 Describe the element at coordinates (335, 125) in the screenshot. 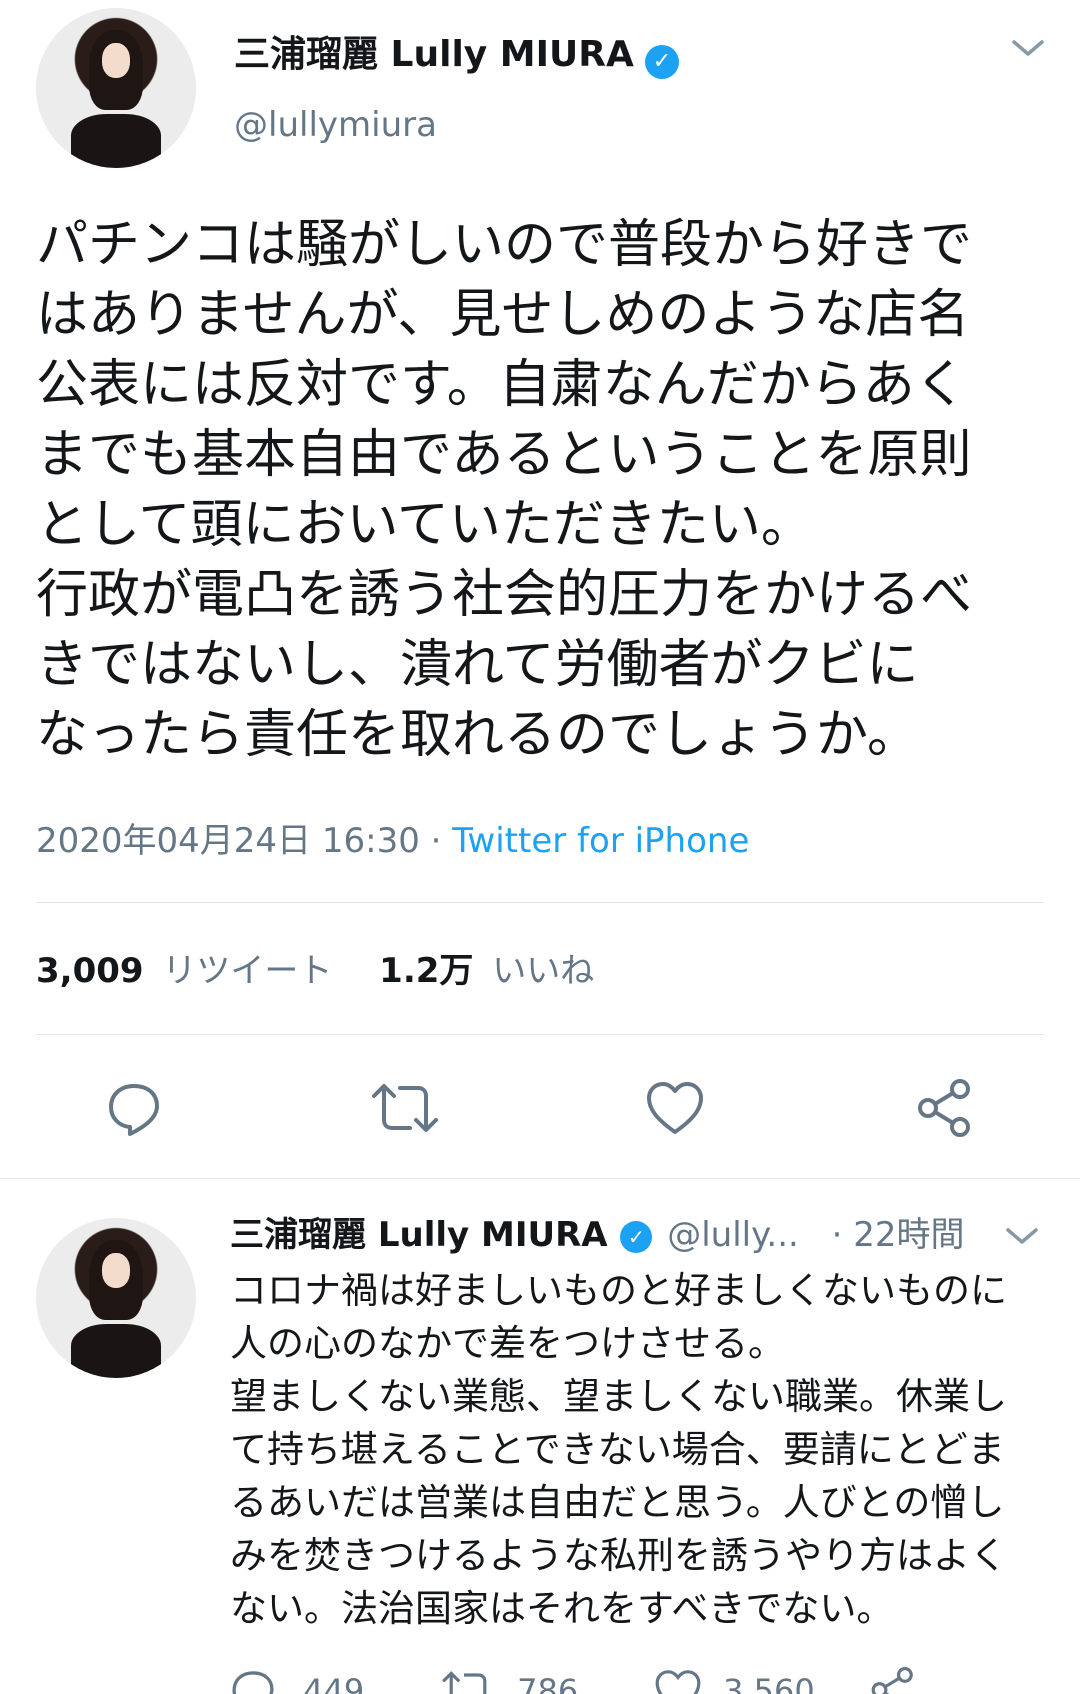

I see `main-handle: @lullymiura` at that location.